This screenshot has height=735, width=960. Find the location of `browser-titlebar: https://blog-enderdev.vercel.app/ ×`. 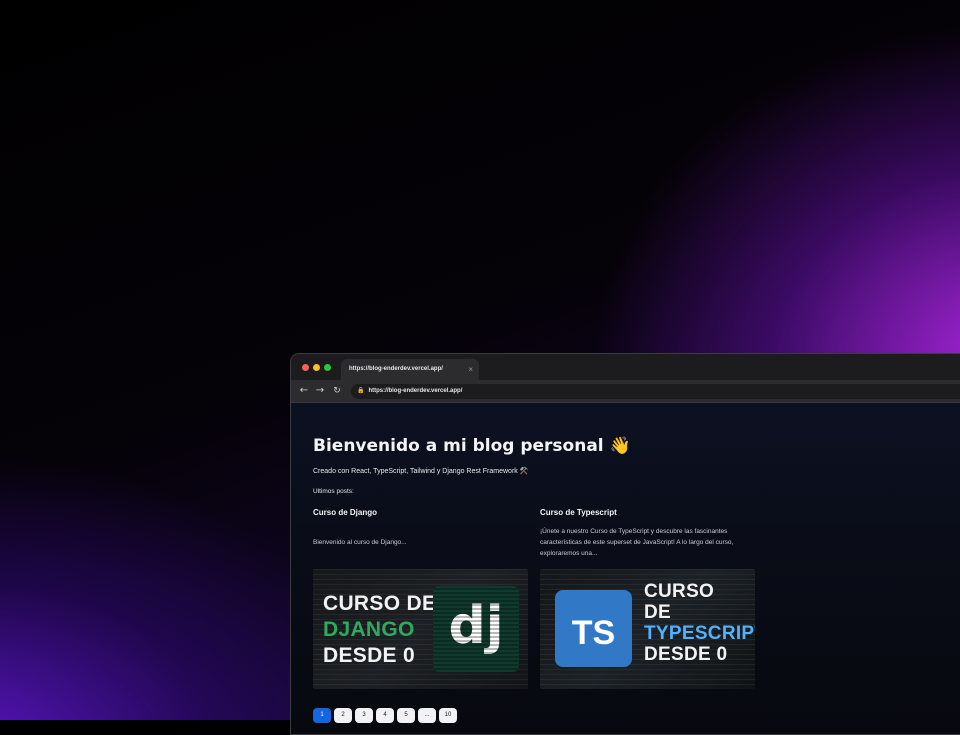

browser-titlebar: https://blog-enderdev.vercel.app/ × is located at coordinates (625, 367).